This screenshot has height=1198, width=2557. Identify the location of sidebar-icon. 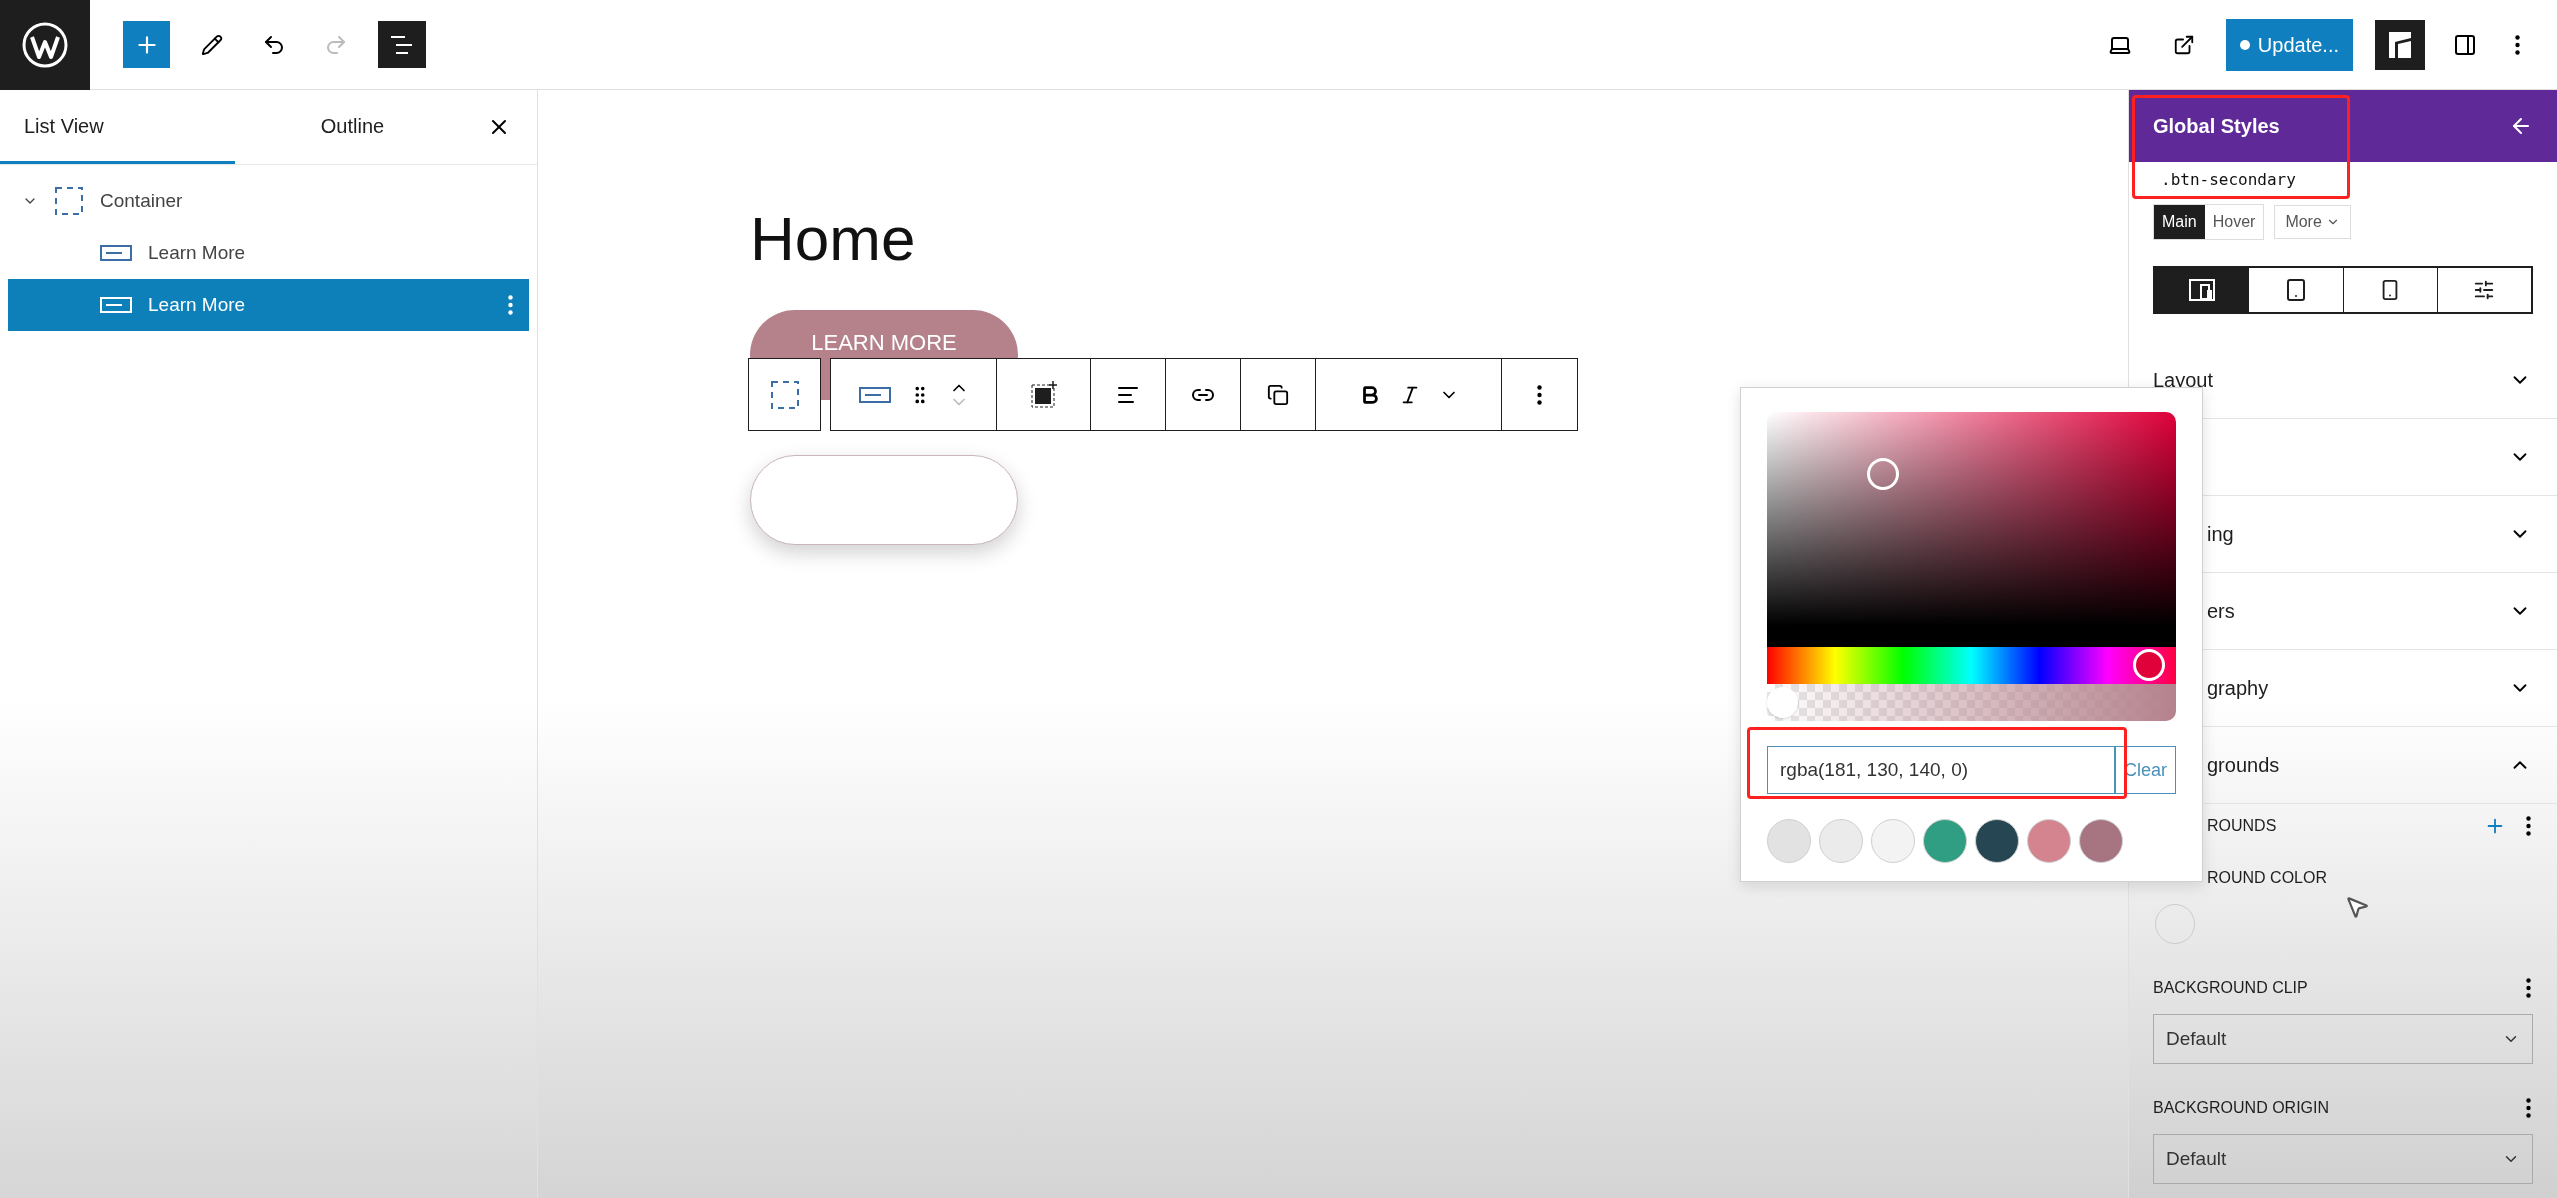
(2465, 44).